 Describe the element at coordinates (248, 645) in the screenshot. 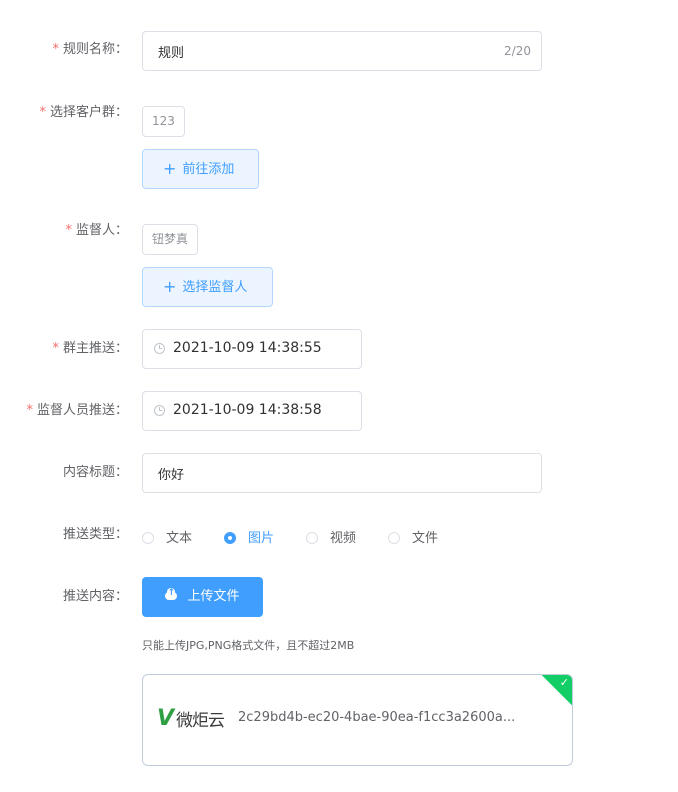

I see `upload-tip: 只能上传JPG,PNG格式文件，且不超过2MB` at that location.